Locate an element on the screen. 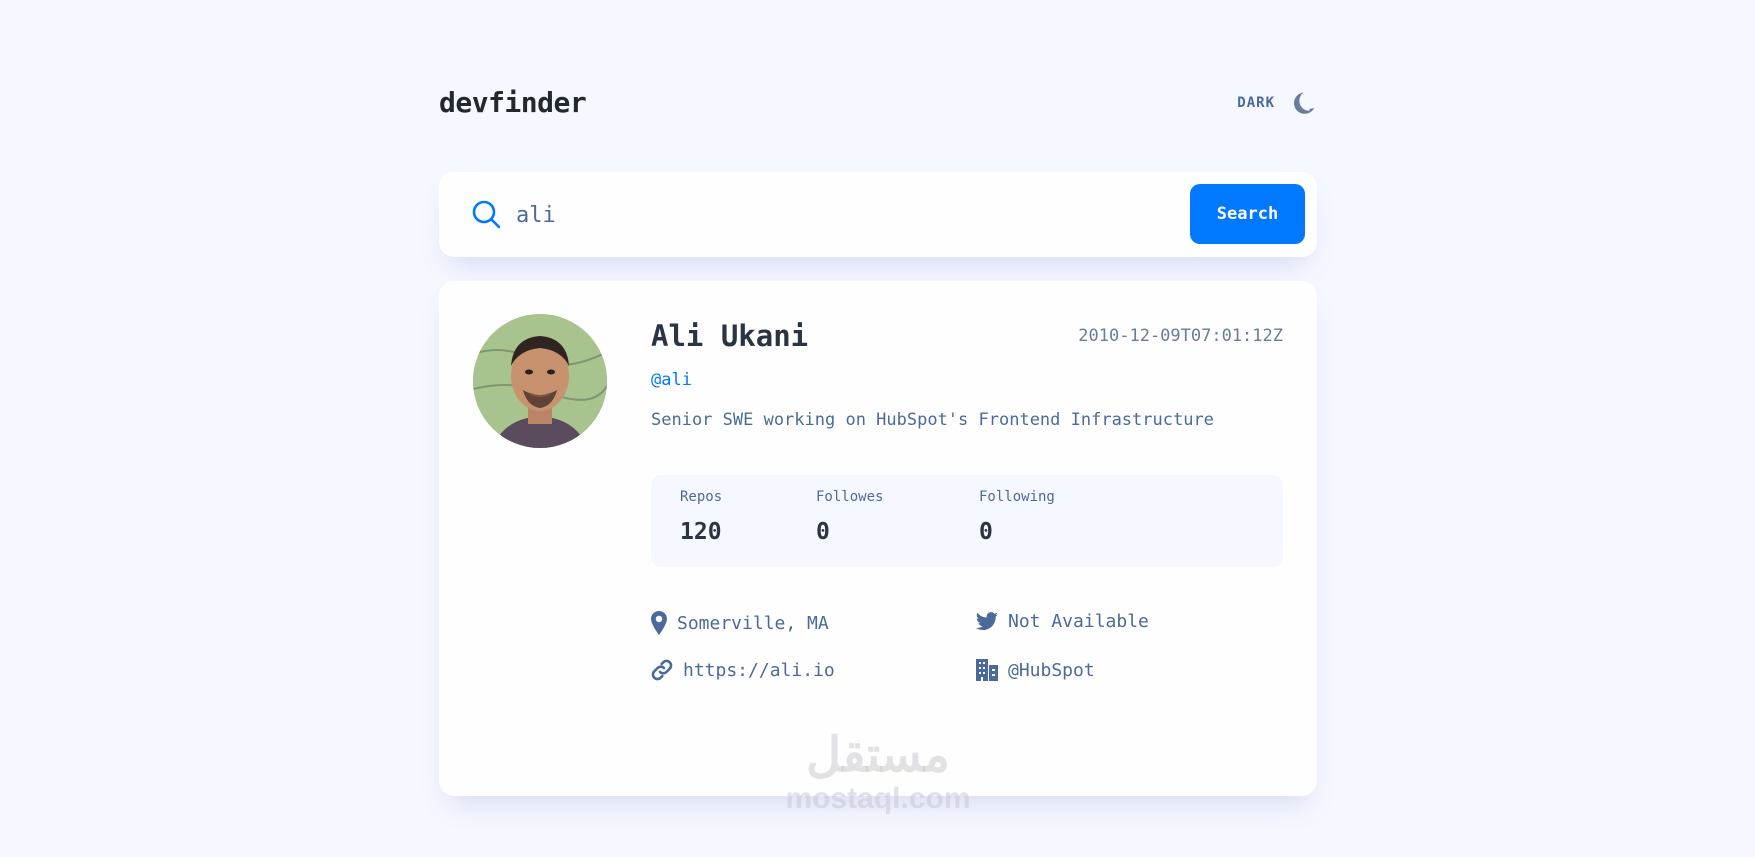 The width and height of the screenshot is (1755, 857). watermark: مستقل mostaql.com is located at coordinates (878, 773).